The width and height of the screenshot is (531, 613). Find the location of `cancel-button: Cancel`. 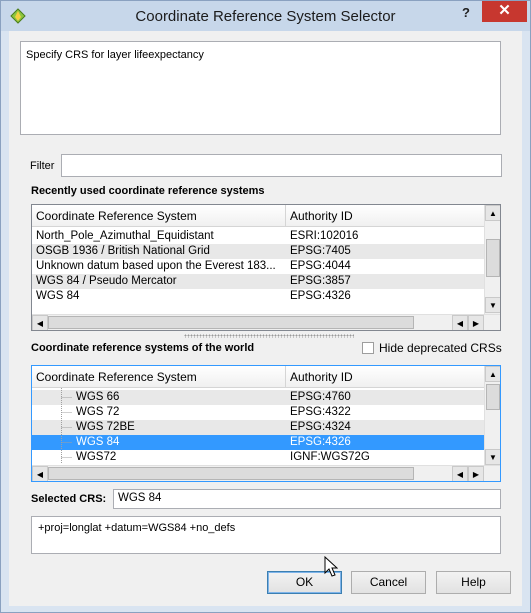

cancel-button: Cancel is located at coordinates (388, 582).